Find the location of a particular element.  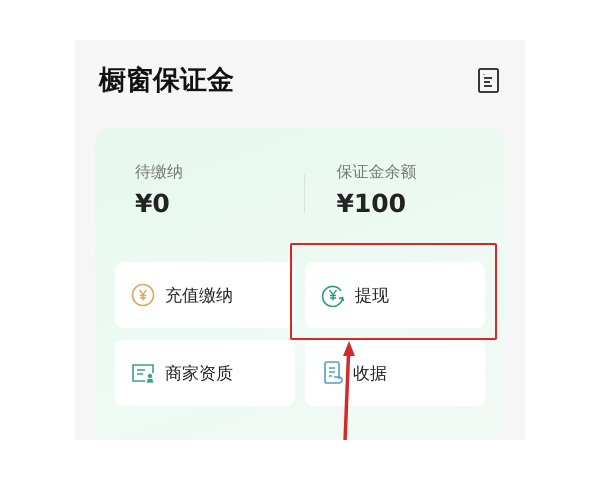

page-title: 橱窗保证金 is located at coordinates (166, 81).